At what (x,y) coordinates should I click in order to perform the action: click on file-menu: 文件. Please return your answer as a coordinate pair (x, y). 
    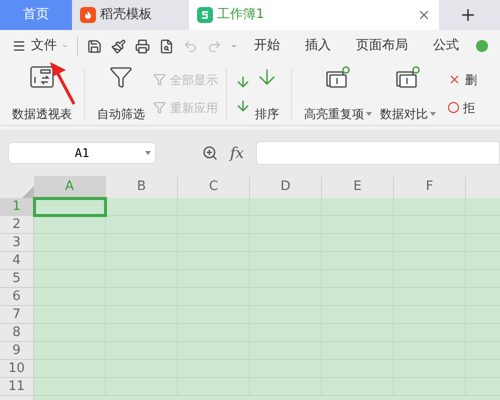
    Looking at the image, I should click on (44, 46).